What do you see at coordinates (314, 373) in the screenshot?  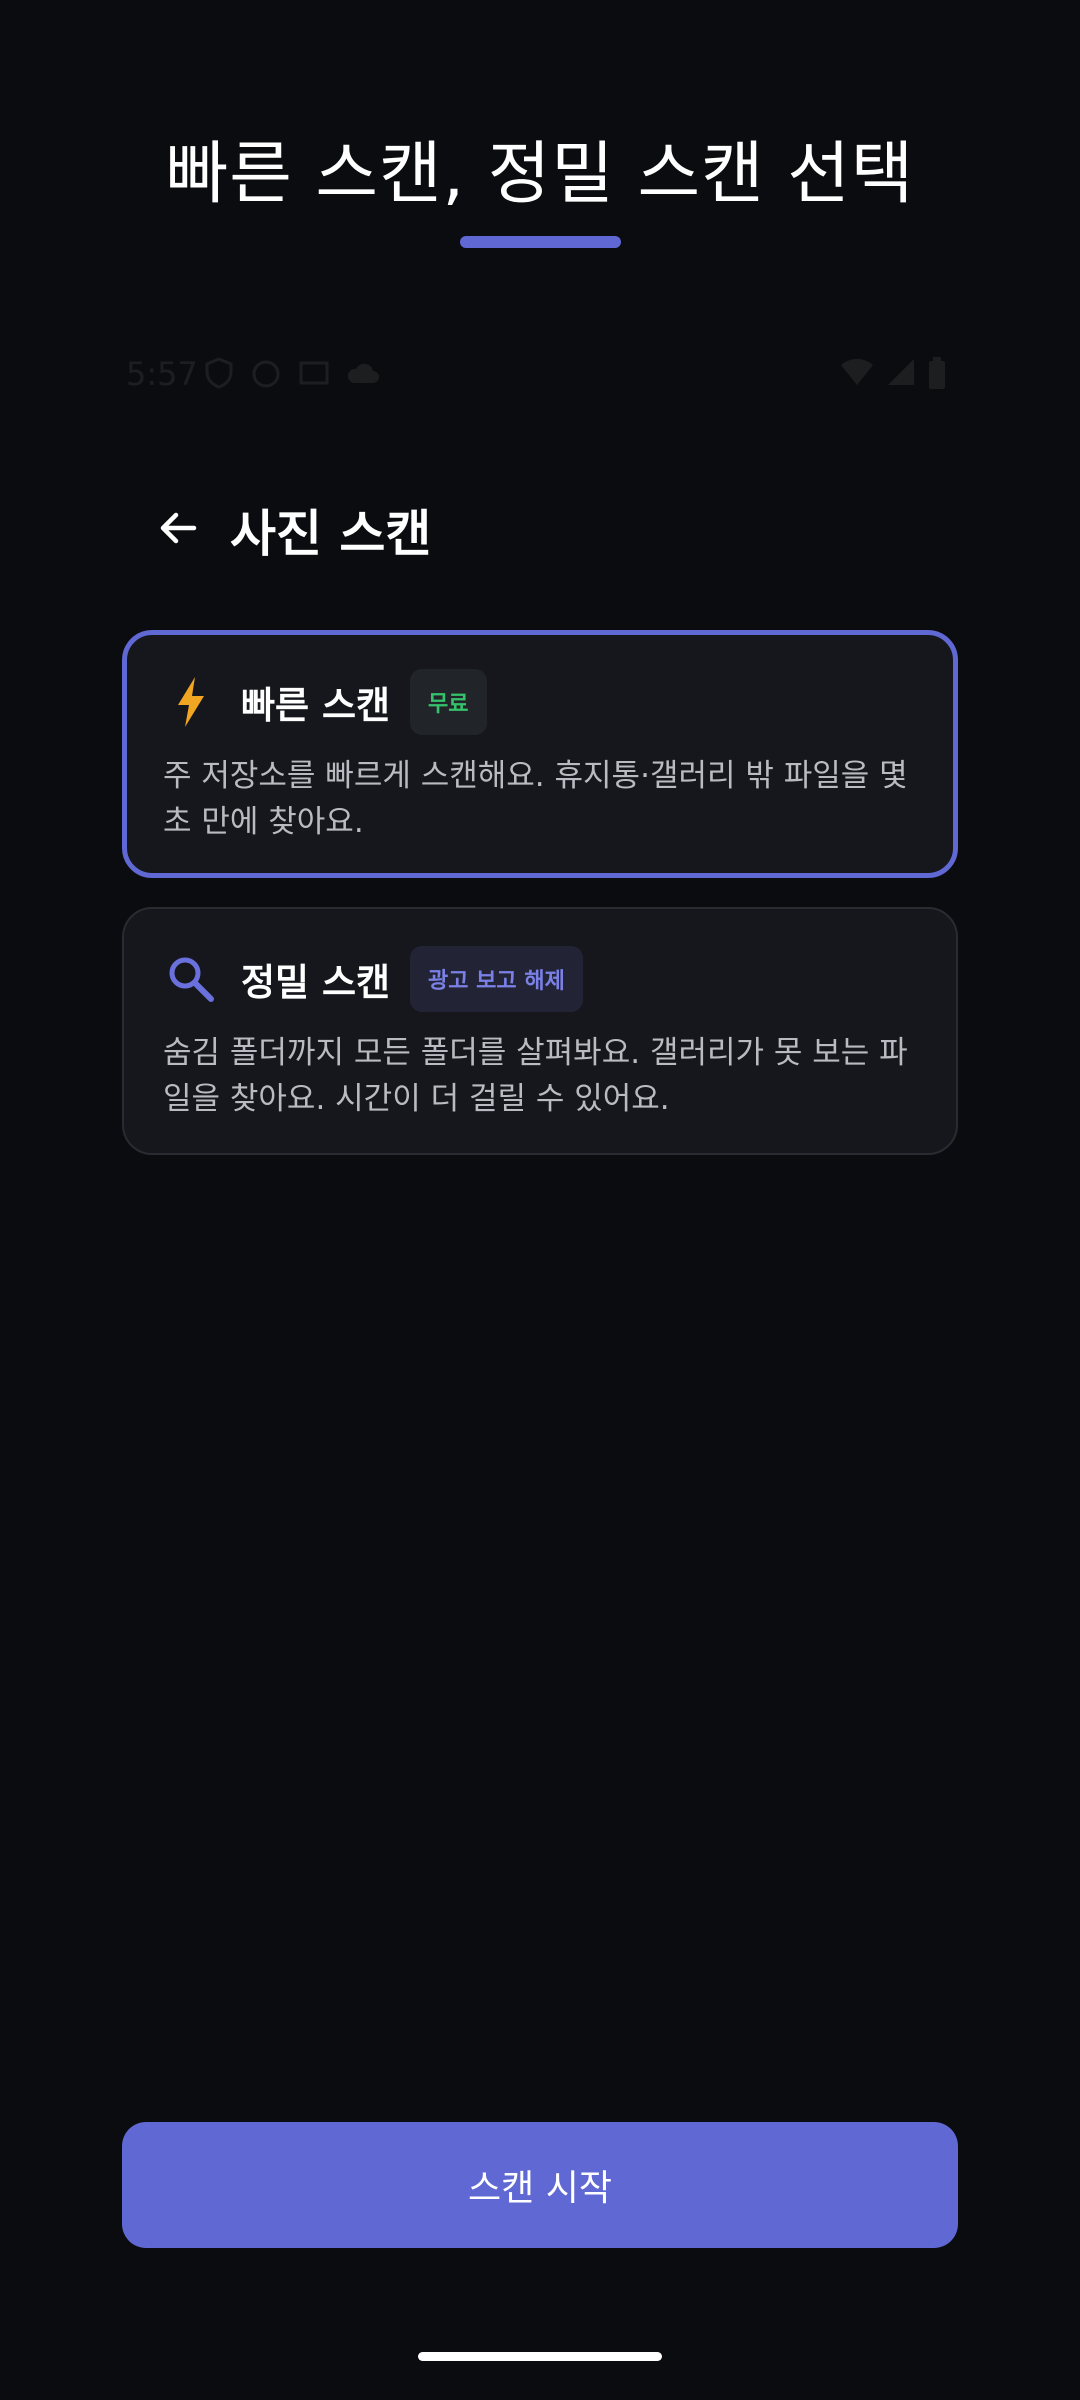 I see `window-icon` at bounding box center [314, 373].